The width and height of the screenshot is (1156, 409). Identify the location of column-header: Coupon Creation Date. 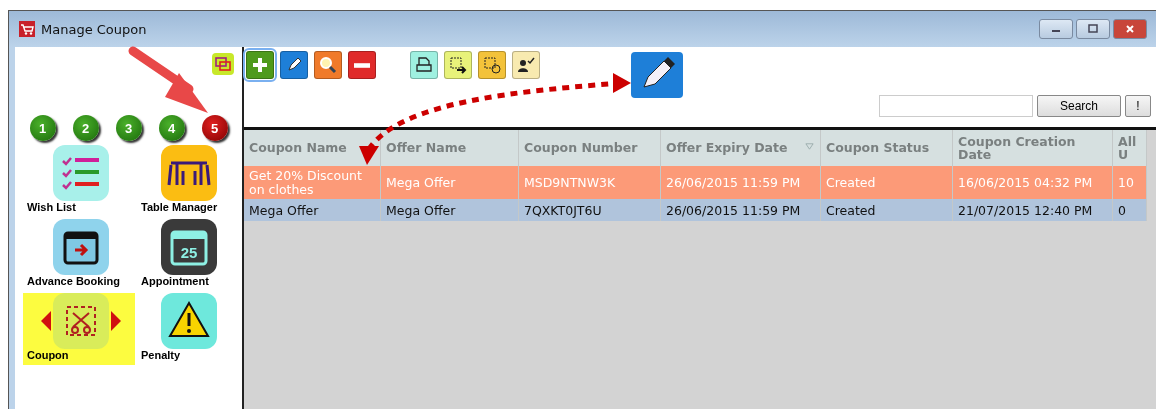
(1033, 148).